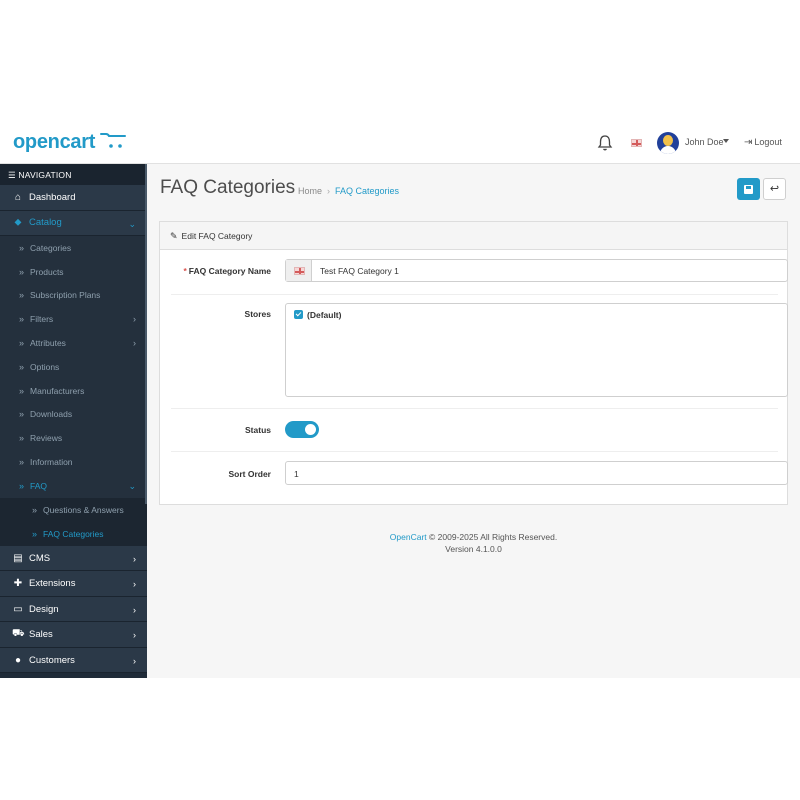  What do you see at coordinates (302, 429) in the screenshot?
I see `status-toggle` at bounding box center [302, 429].